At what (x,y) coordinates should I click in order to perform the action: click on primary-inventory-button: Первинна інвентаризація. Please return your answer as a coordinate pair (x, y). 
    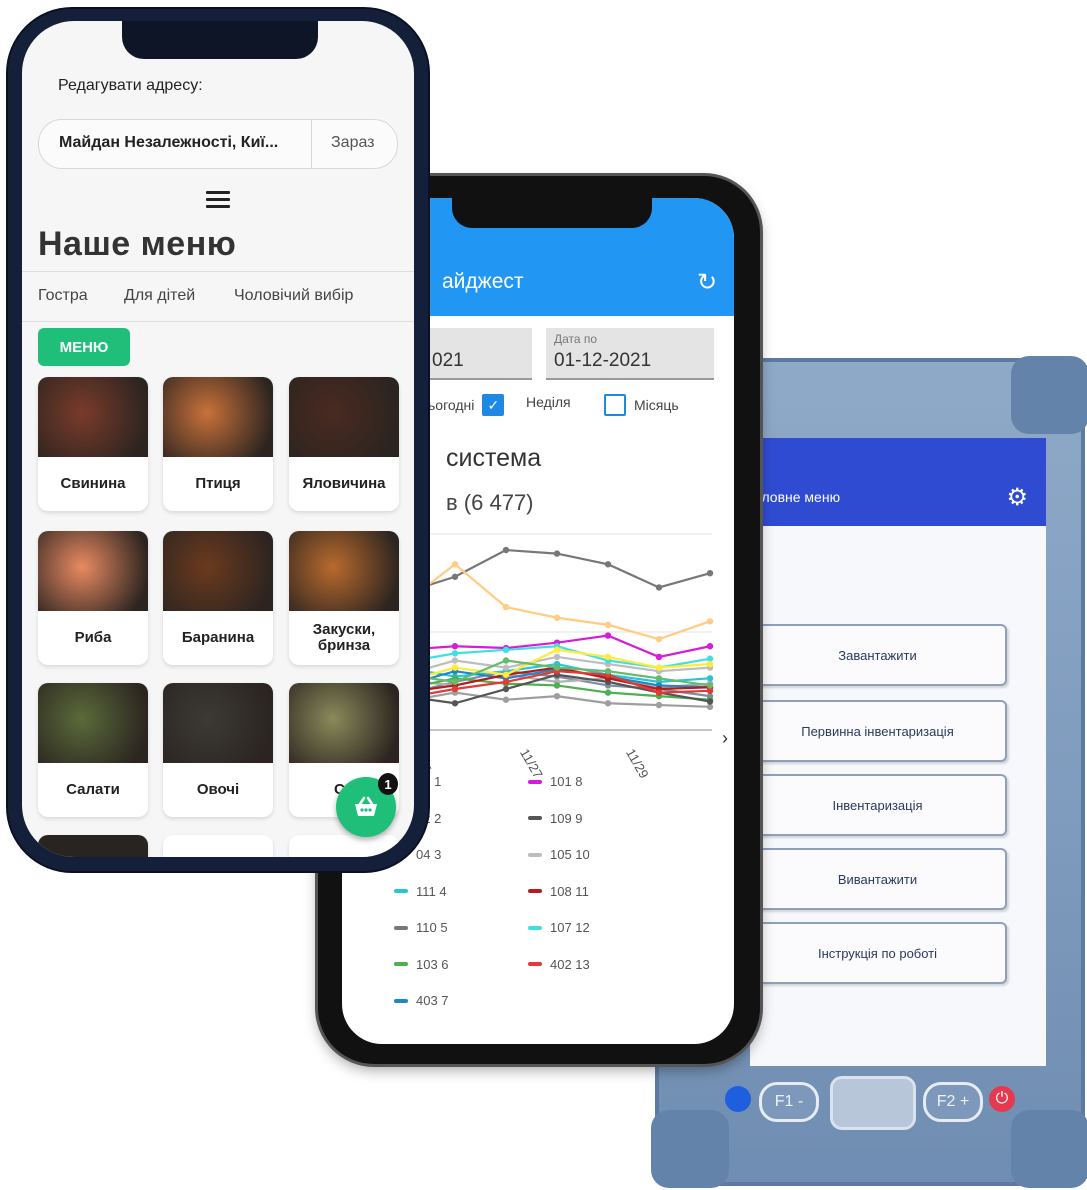
    Looking at the image, I should click on (878, 731).